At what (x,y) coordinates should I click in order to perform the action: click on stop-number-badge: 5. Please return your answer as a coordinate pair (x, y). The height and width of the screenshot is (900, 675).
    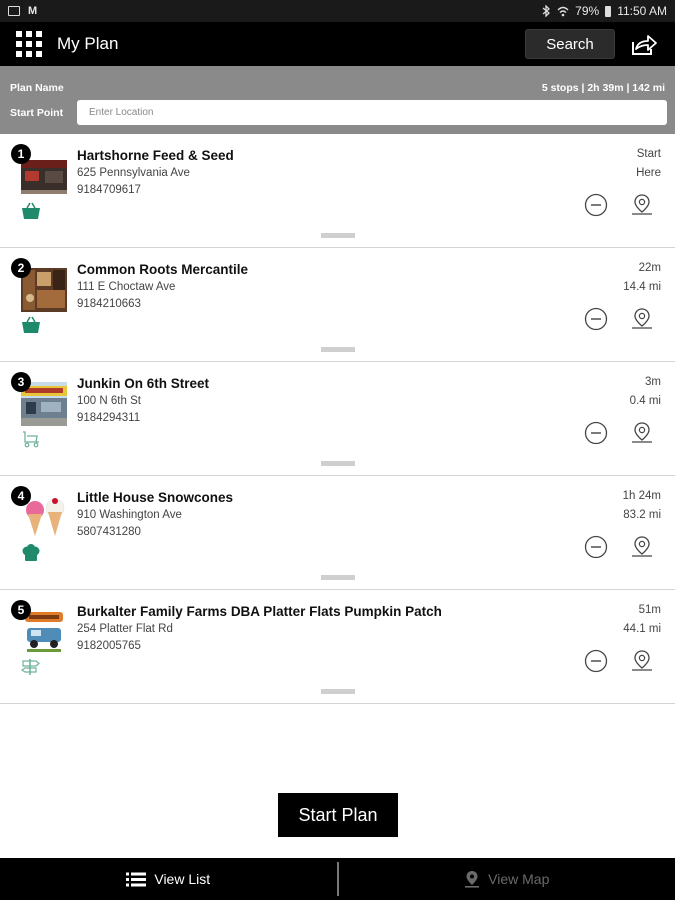
    Looking at the image, I should click on (21, 610).